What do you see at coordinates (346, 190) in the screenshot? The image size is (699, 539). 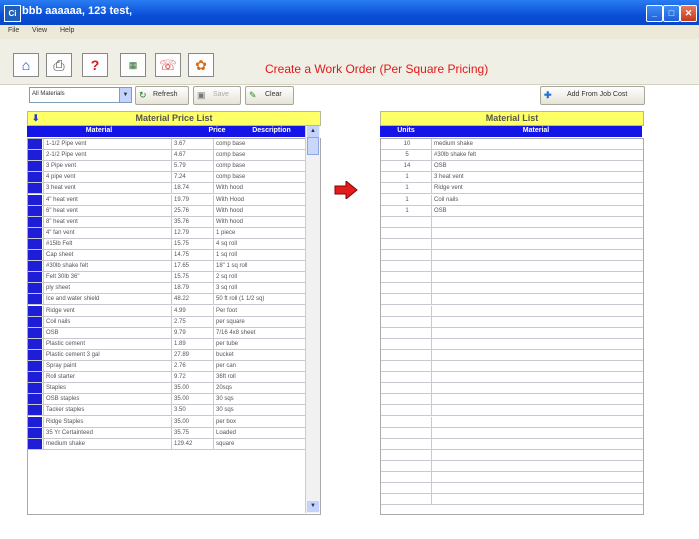 I see `transfer-arrow-icon` at bounding box center [346, 190].